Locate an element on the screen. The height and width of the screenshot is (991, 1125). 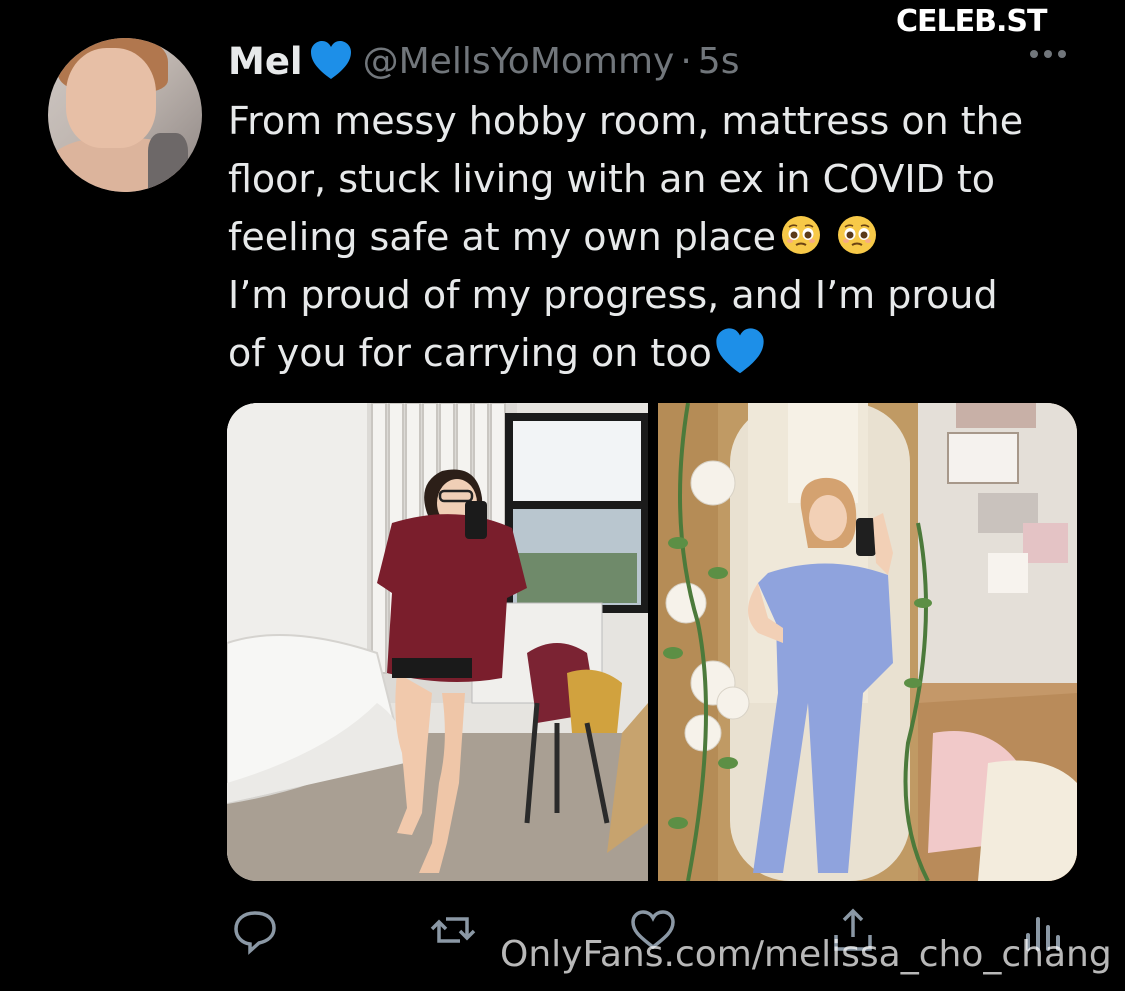
tweet-text-line-3: feeling safe at my own place is located at coordinates (668, 237).